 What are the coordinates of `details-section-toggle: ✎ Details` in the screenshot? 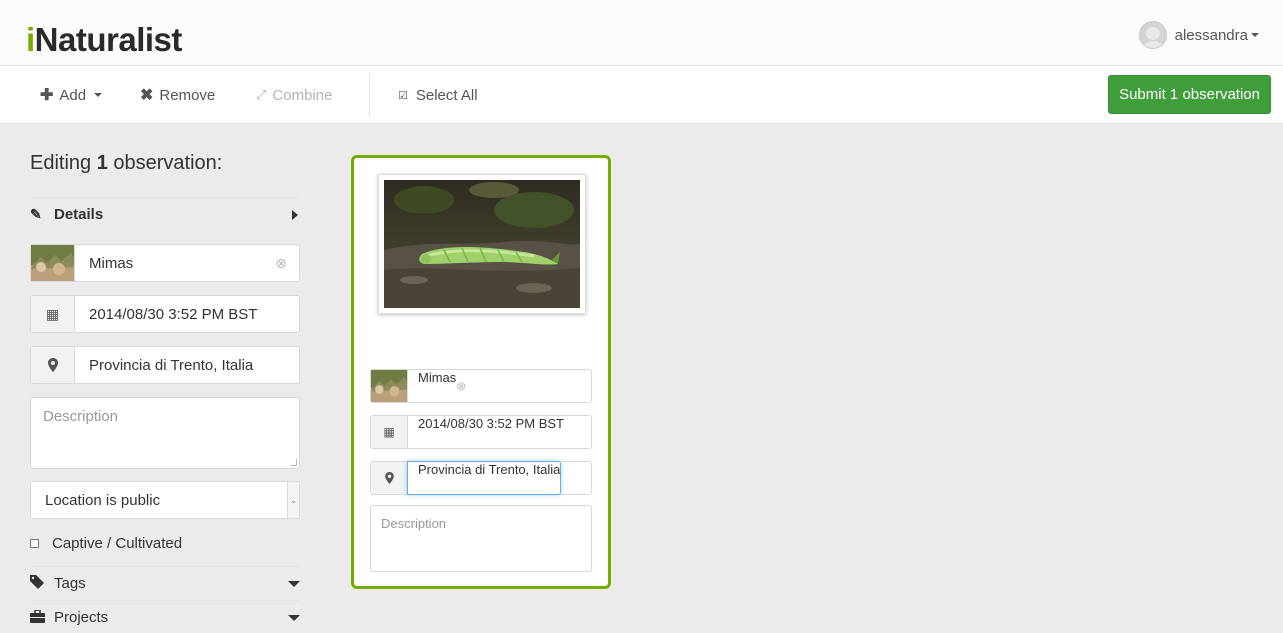 It's located at (165, 214).